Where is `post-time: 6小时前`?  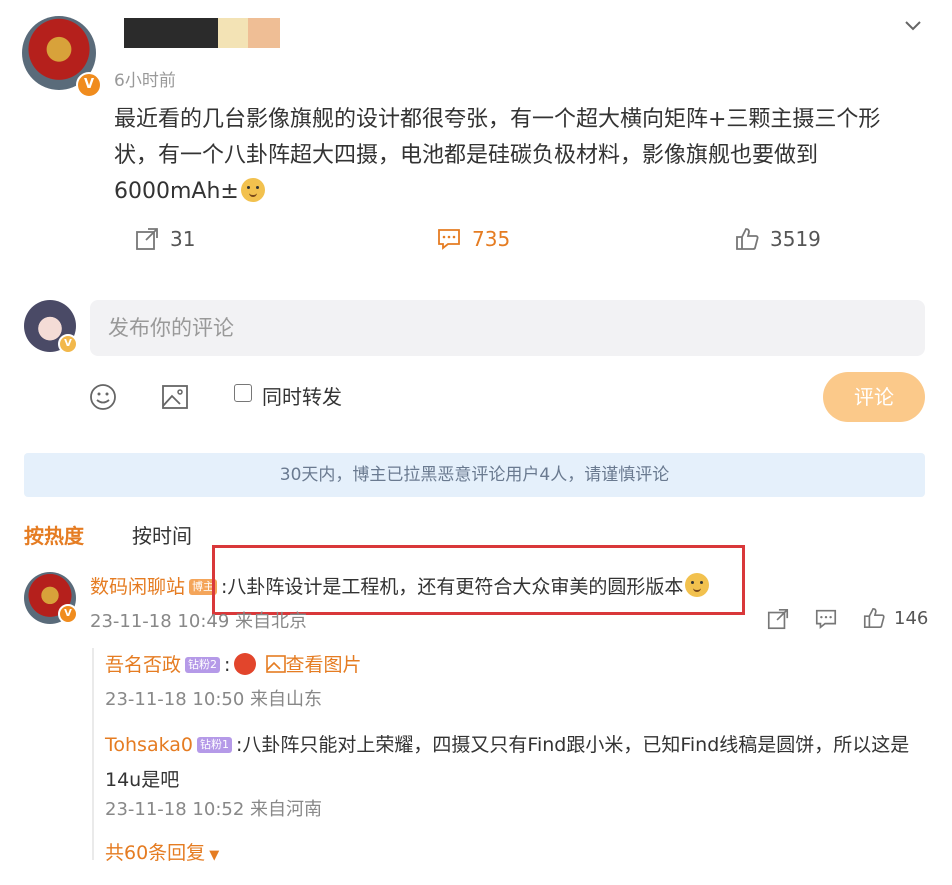
post-time: 6小时前 is located at coordinates (145, 81).